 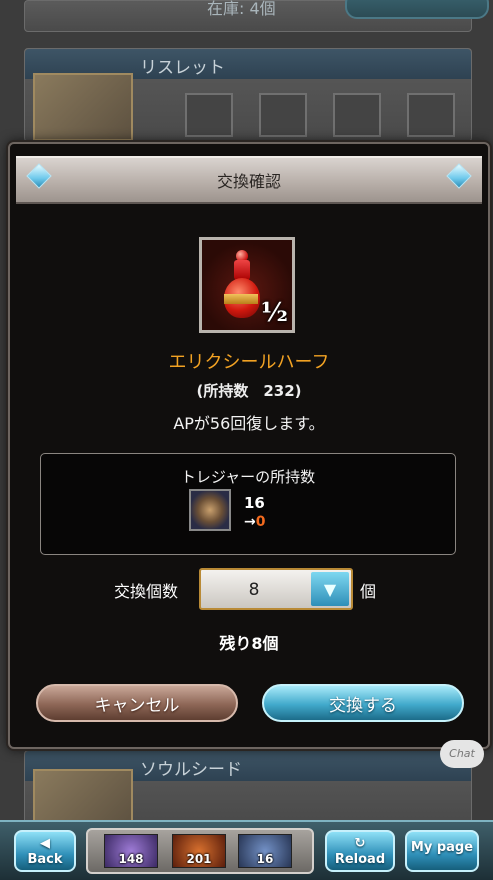 What do you see at coordinates (254, 590) in the screenshot?
I see `quantity-value: 8` at bounding box center [254, 590].